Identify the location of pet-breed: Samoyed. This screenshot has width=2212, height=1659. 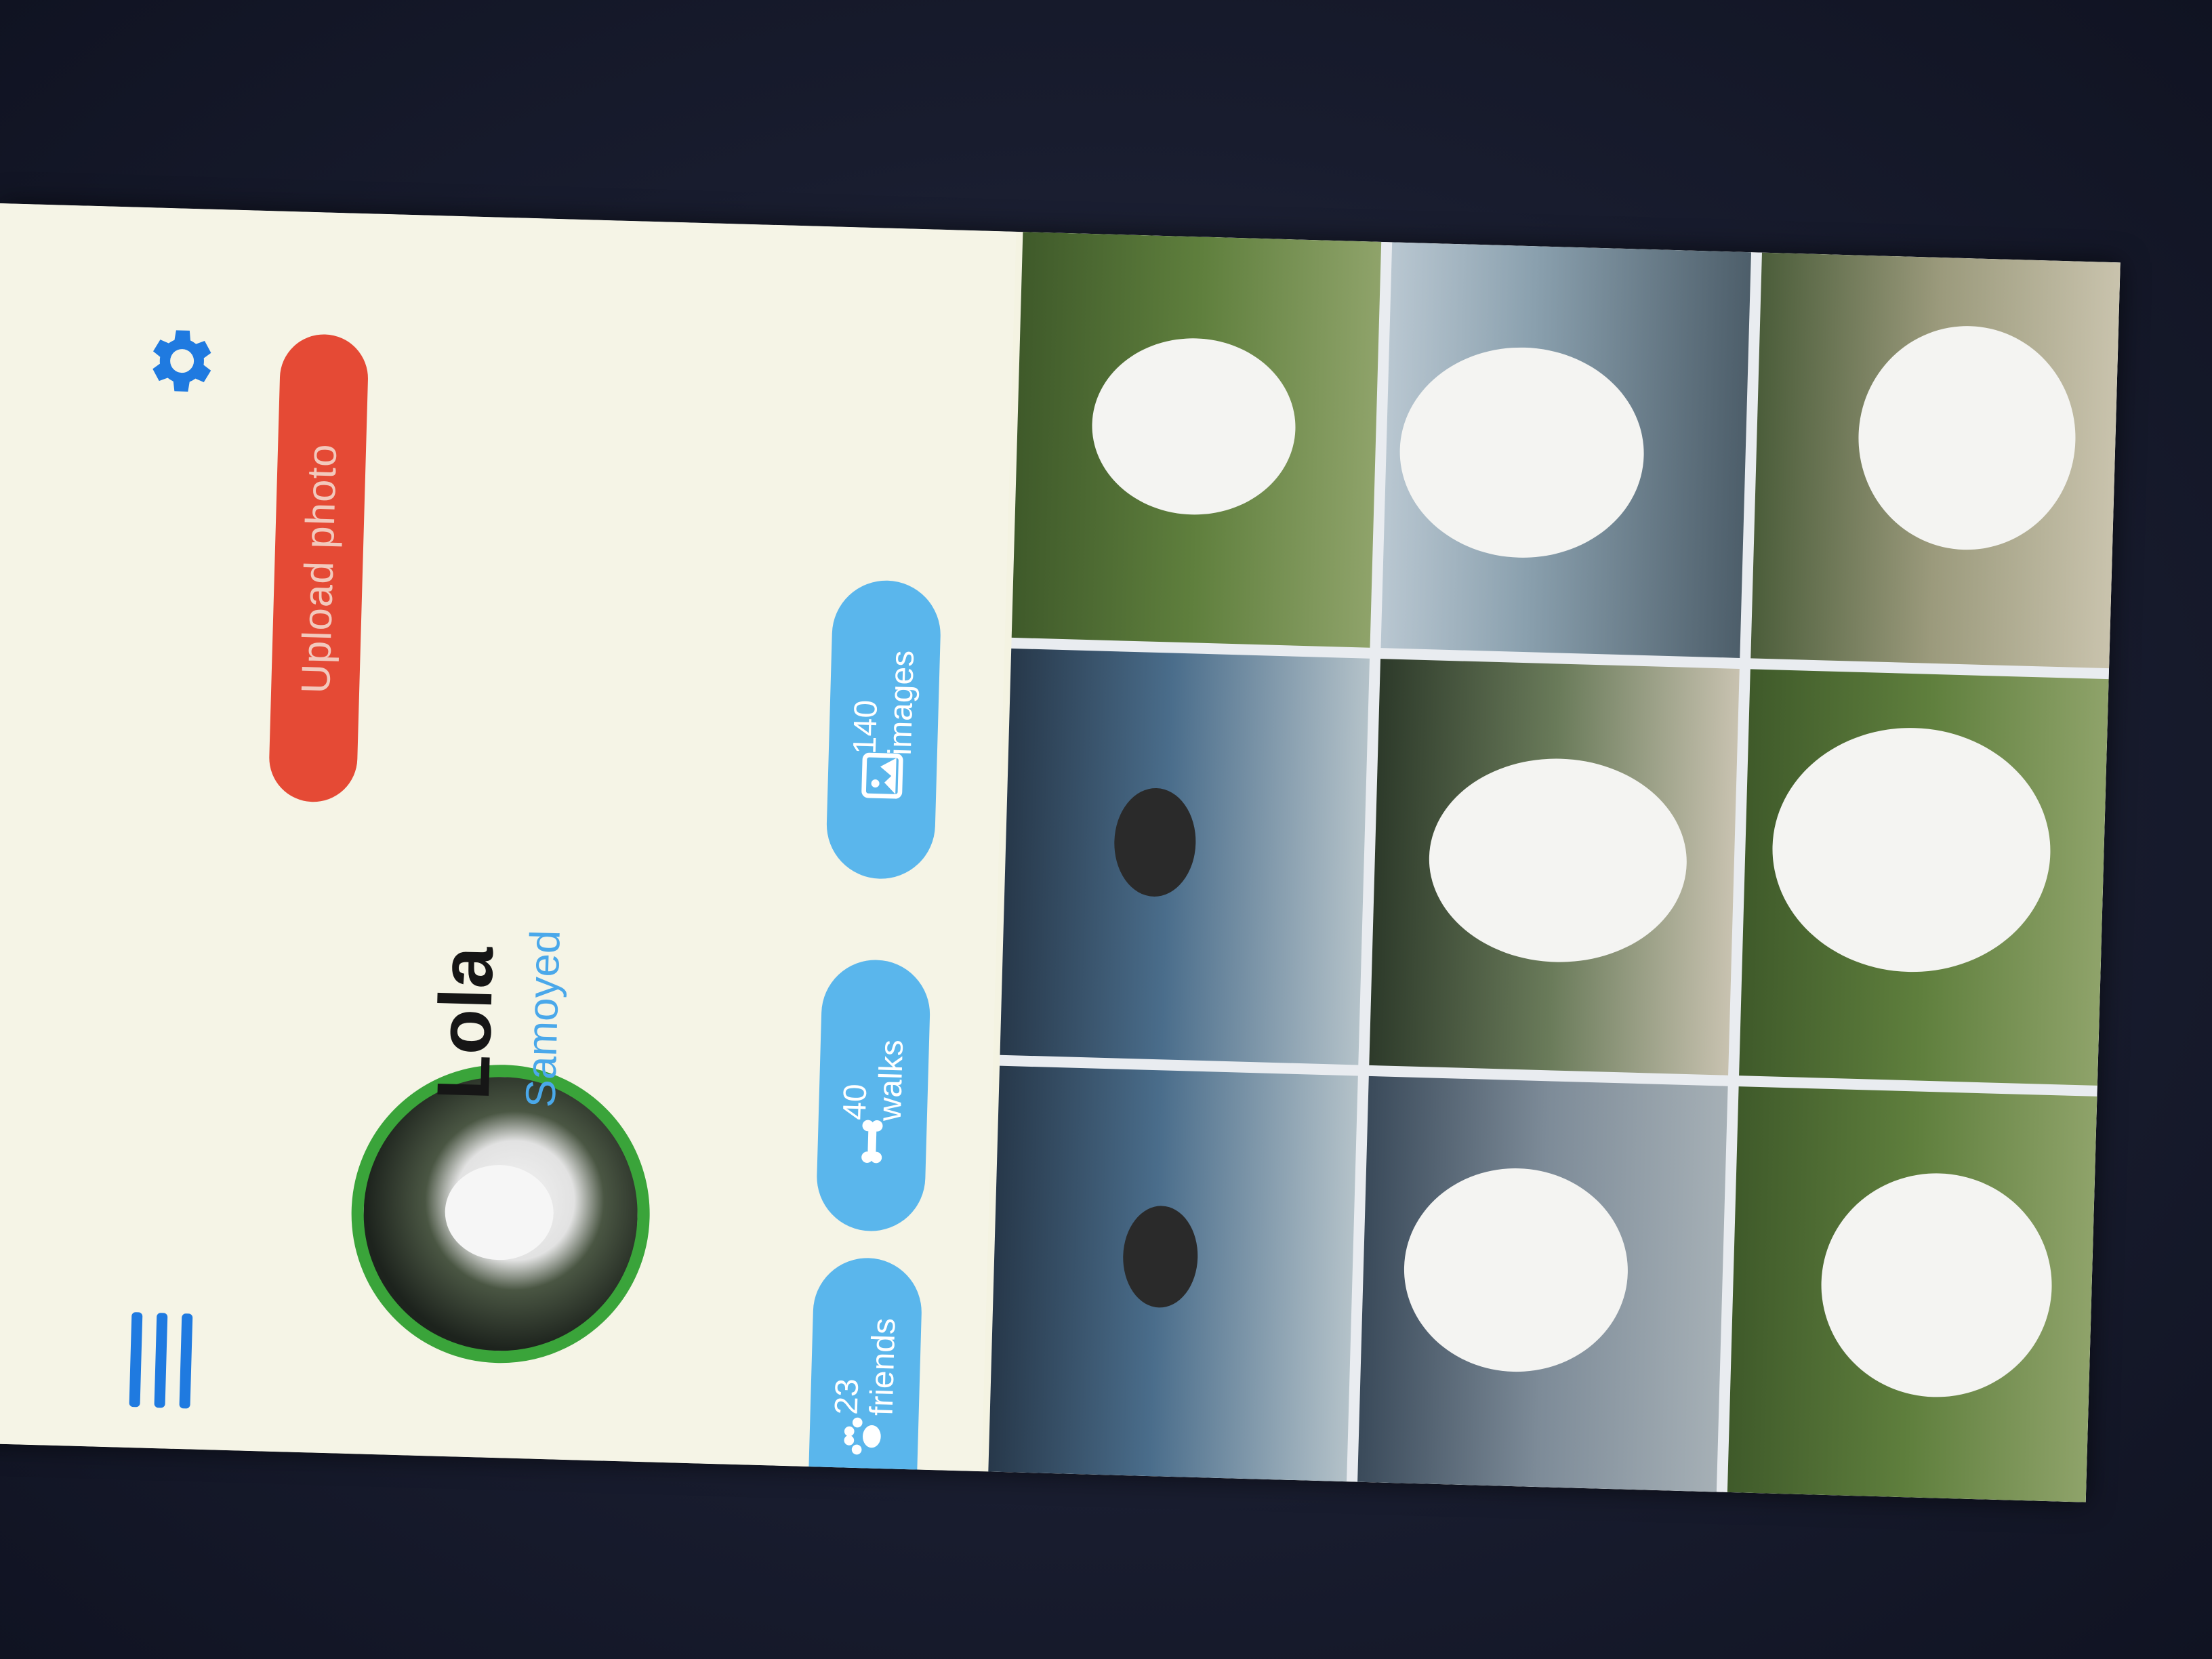
(543, 1018).